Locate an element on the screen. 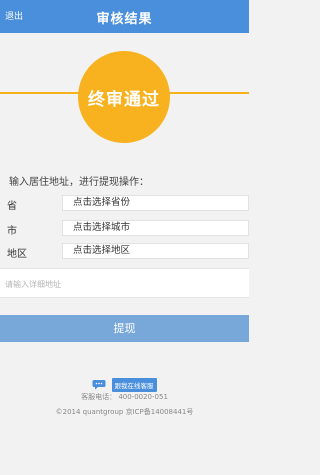 The image size is (320, 475). district-label: 地区 is located at coordinates (17, 254).